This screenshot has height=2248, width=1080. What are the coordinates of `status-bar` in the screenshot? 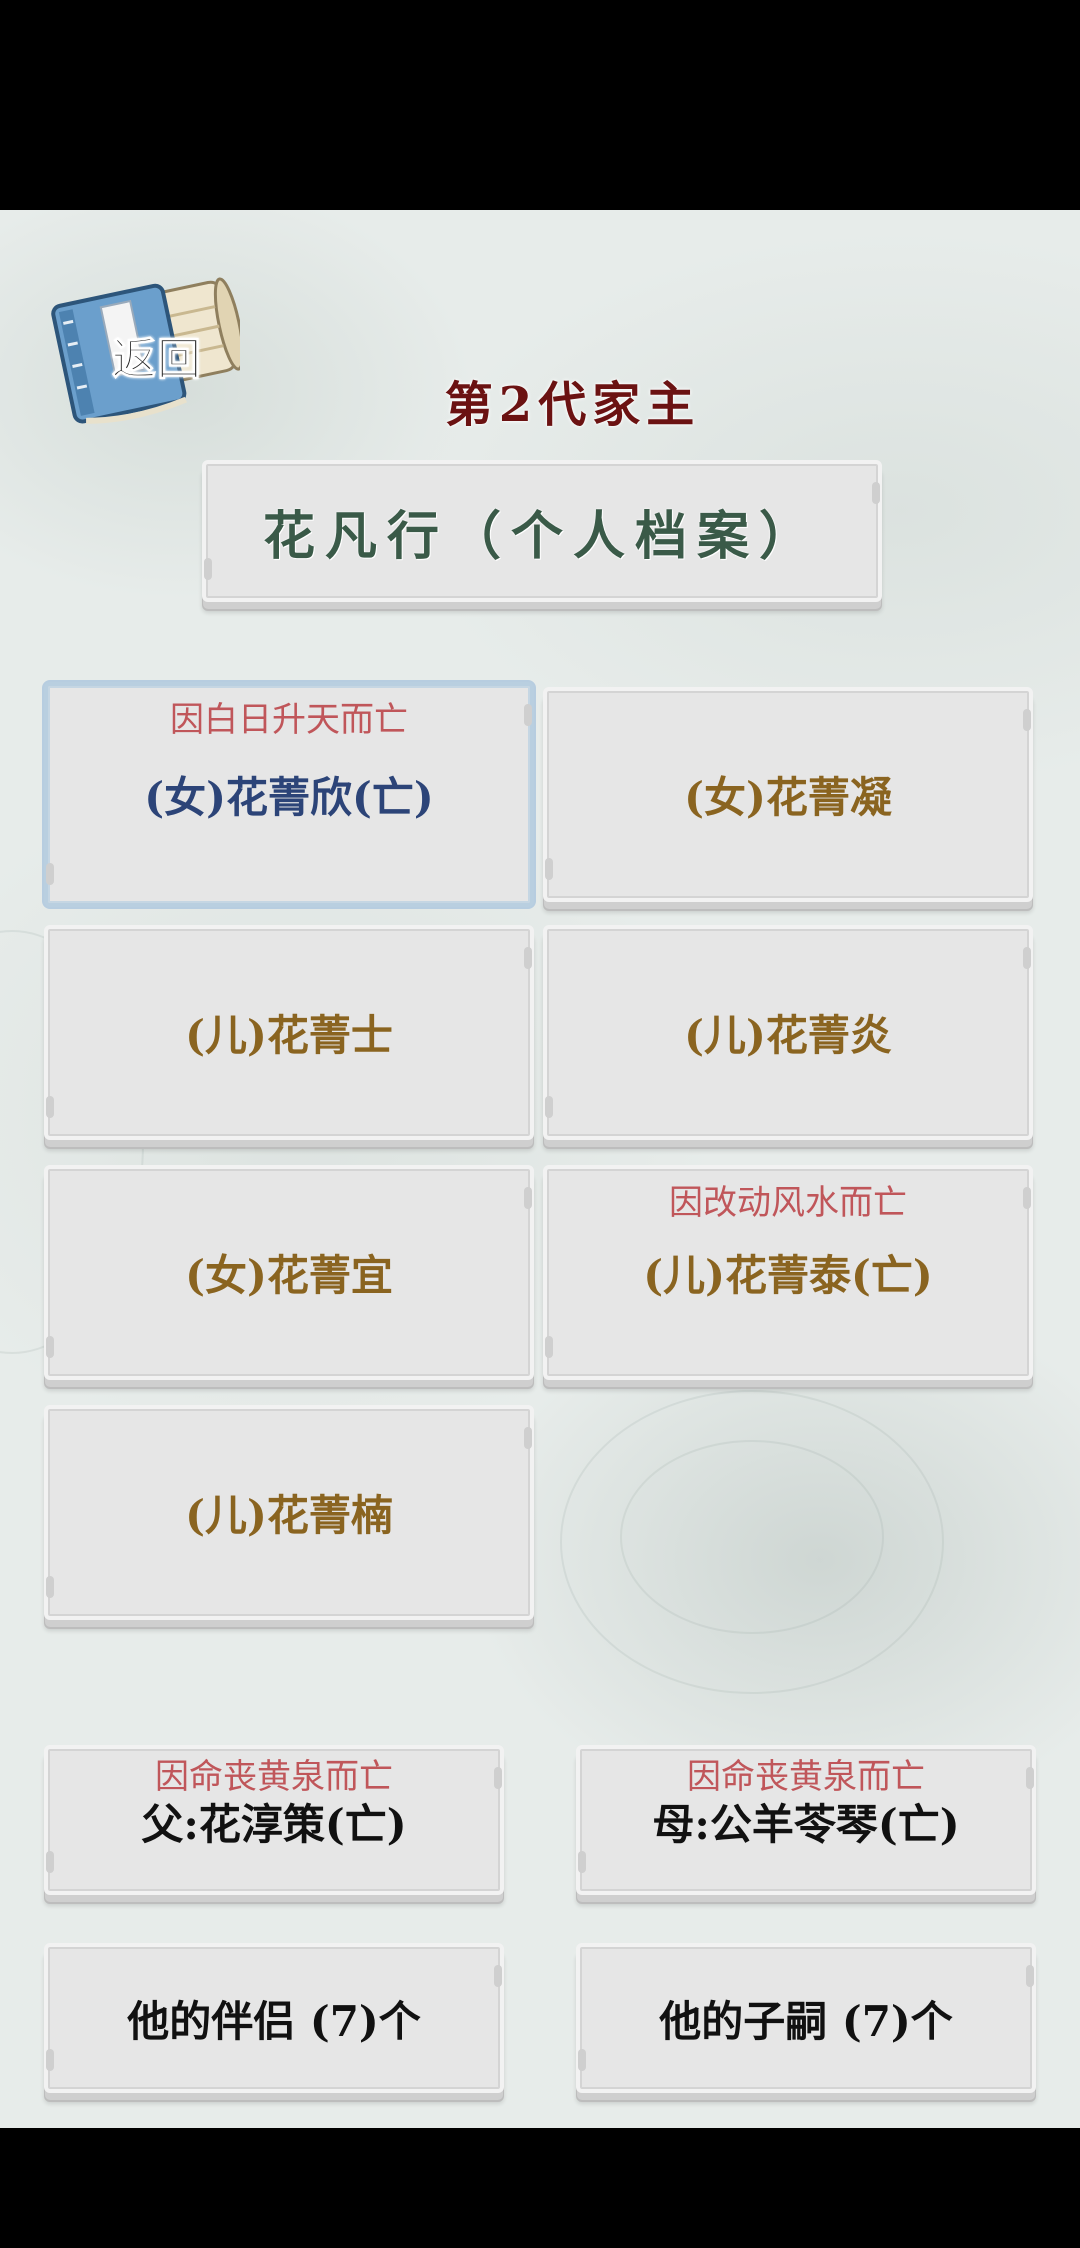 It's located at (540, 105).